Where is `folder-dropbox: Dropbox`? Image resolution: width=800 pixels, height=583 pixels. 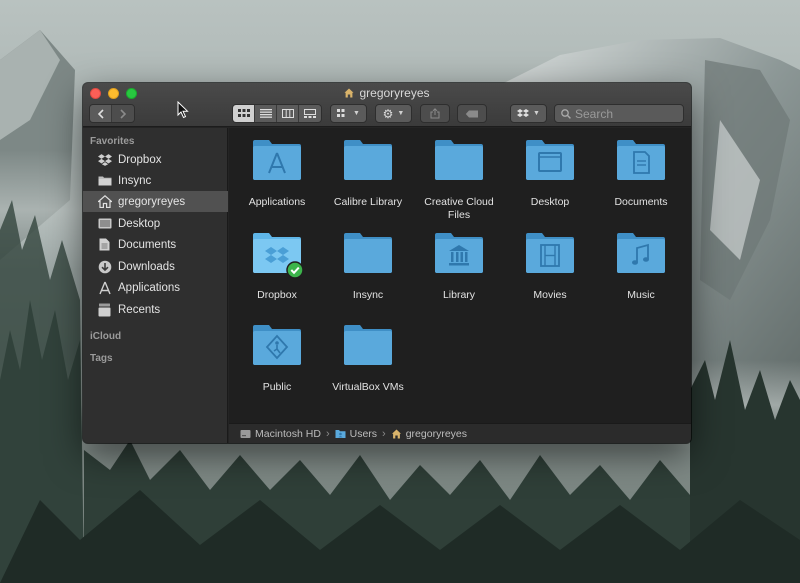
folder-dropbox: Dropbox is located at coordinates (277, 267).